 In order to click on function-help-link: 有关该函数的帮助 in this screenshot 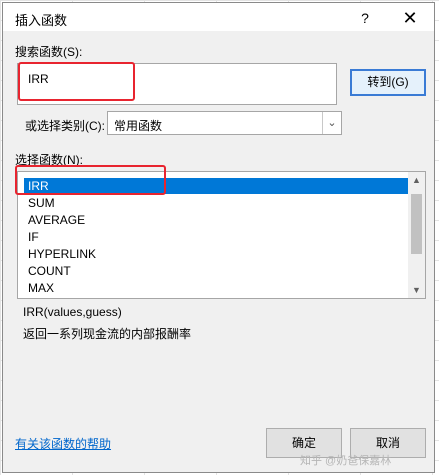, I will do `click(63, 443)`.